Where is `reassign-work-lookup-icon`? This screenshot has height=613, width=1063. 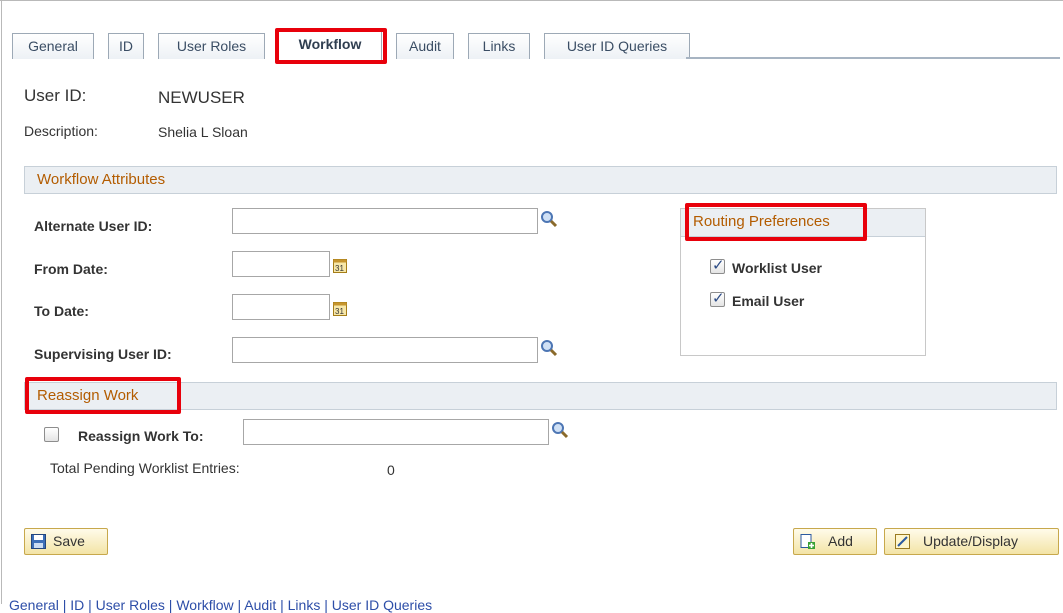
reassign-work-lookup-icon is located at coordinates (560, 430).